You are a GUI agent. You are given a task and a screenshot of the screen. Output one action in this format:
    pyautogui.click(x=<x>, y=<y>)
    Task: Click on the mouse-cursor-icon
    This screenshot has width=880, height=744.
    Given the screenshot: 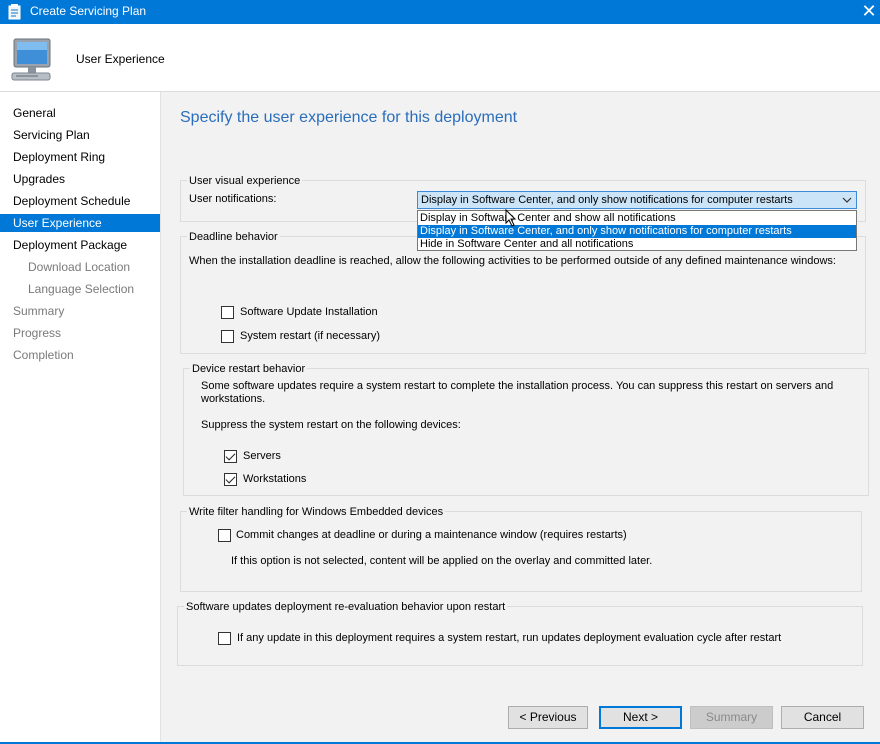 What is the action you would take?
    pyautogui.click(x=511, y=217)
    